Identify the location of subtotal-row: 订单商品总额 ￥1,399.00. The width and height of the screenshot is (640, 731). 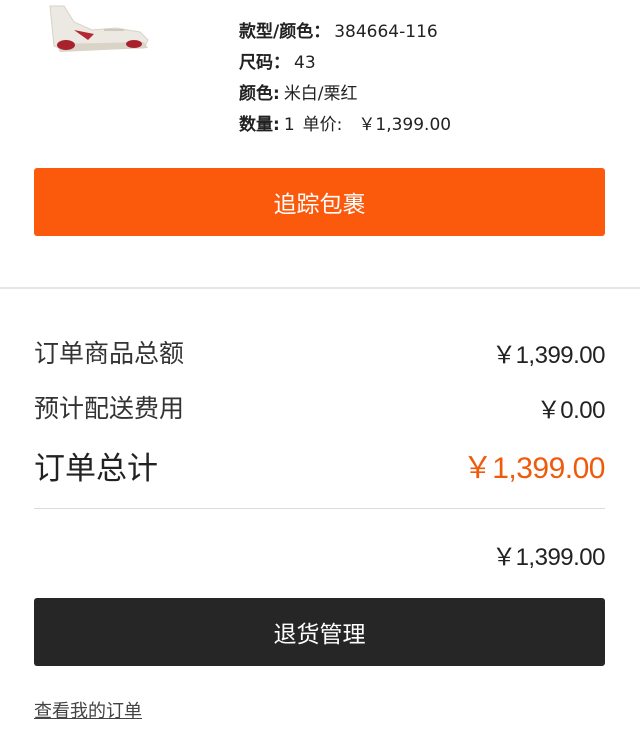
(319, 352).